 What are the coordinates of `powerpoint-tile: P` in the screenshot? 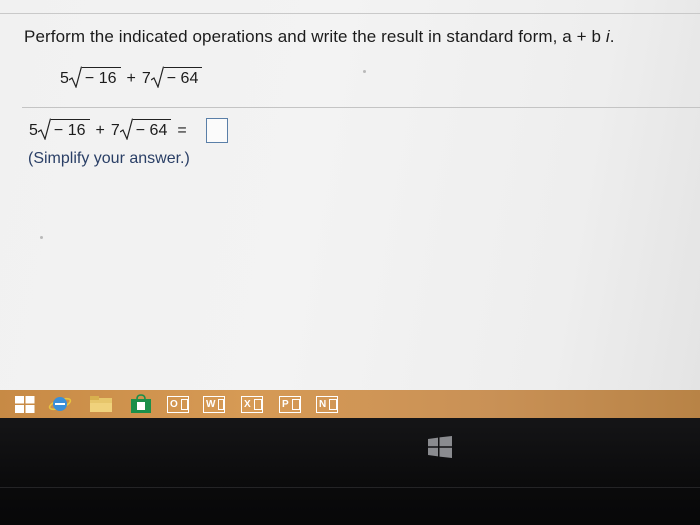 It's located at (290, 404).